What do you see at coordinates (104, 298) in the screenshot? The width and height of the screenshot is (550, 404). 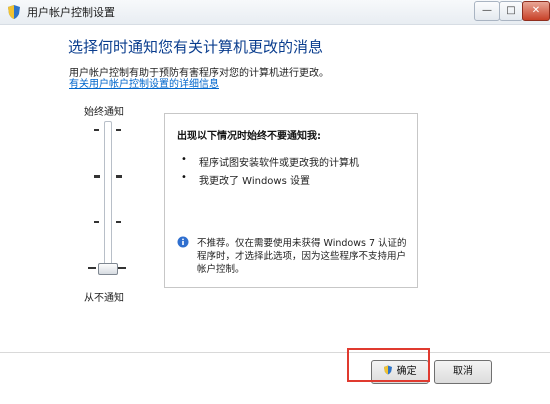 I see `slider-bottom-label: 从不通知` at bounding box center [104, 298].